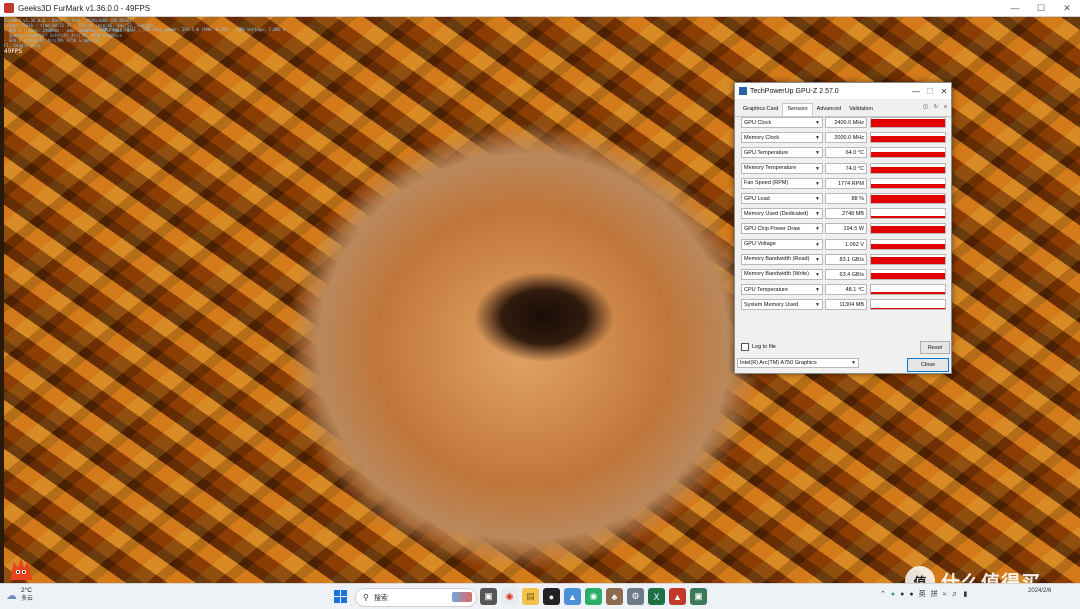 The height and width of the screenshot is (609, 1080). Describe the element at coordinates (782, 123) in the screenshot. I see `sensor-name-select: GPU Clock ▼` at that location.